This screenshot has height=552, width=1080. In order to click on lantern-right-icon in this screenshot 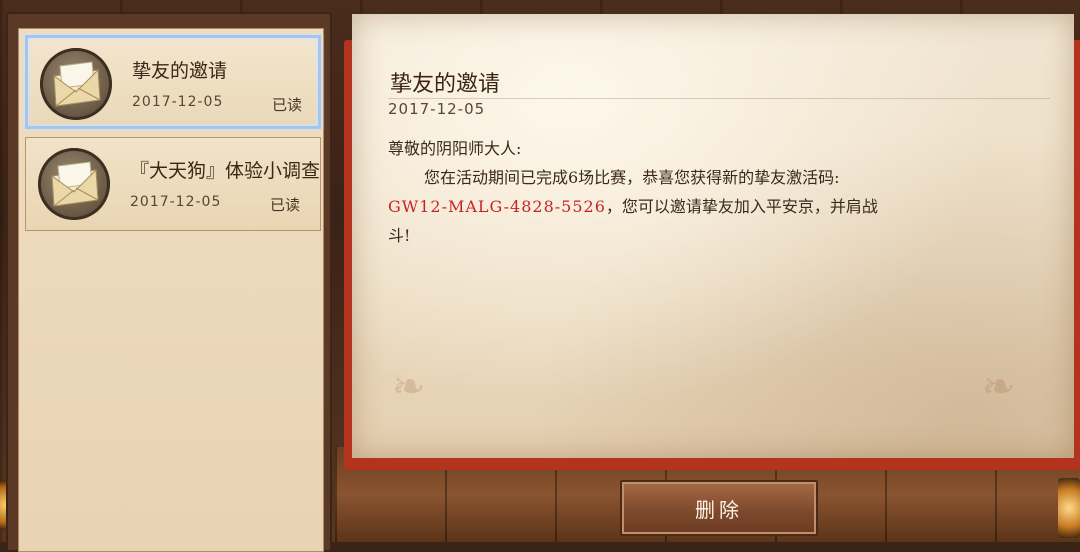, I will do `click(1069, 508)`.